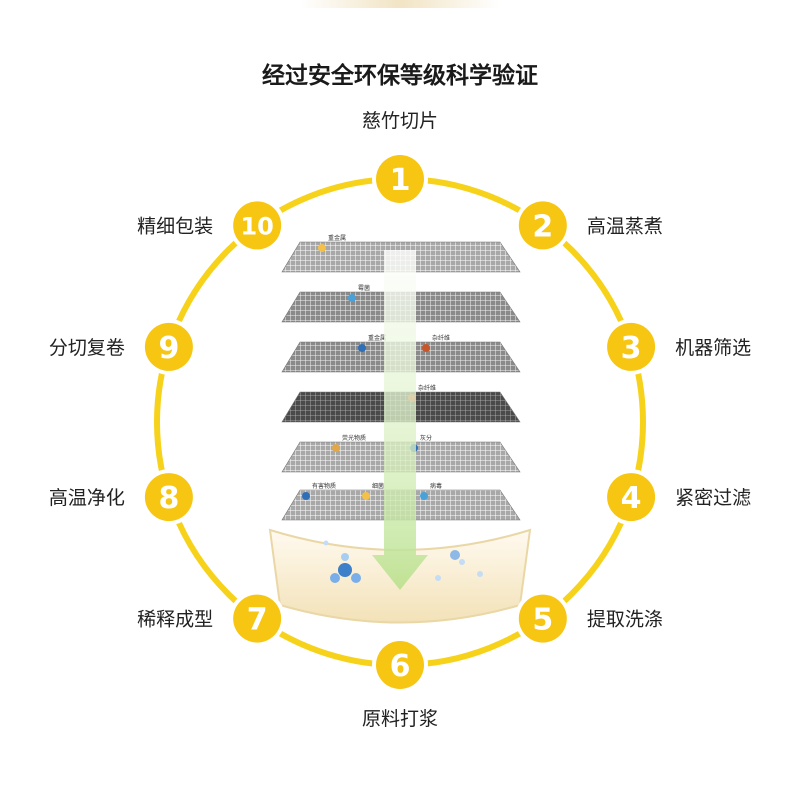  What do you see at coordinates (713, 498) in the screenshot?
I see `step-label: 紧密过滤` at bounding box center [713, 498].